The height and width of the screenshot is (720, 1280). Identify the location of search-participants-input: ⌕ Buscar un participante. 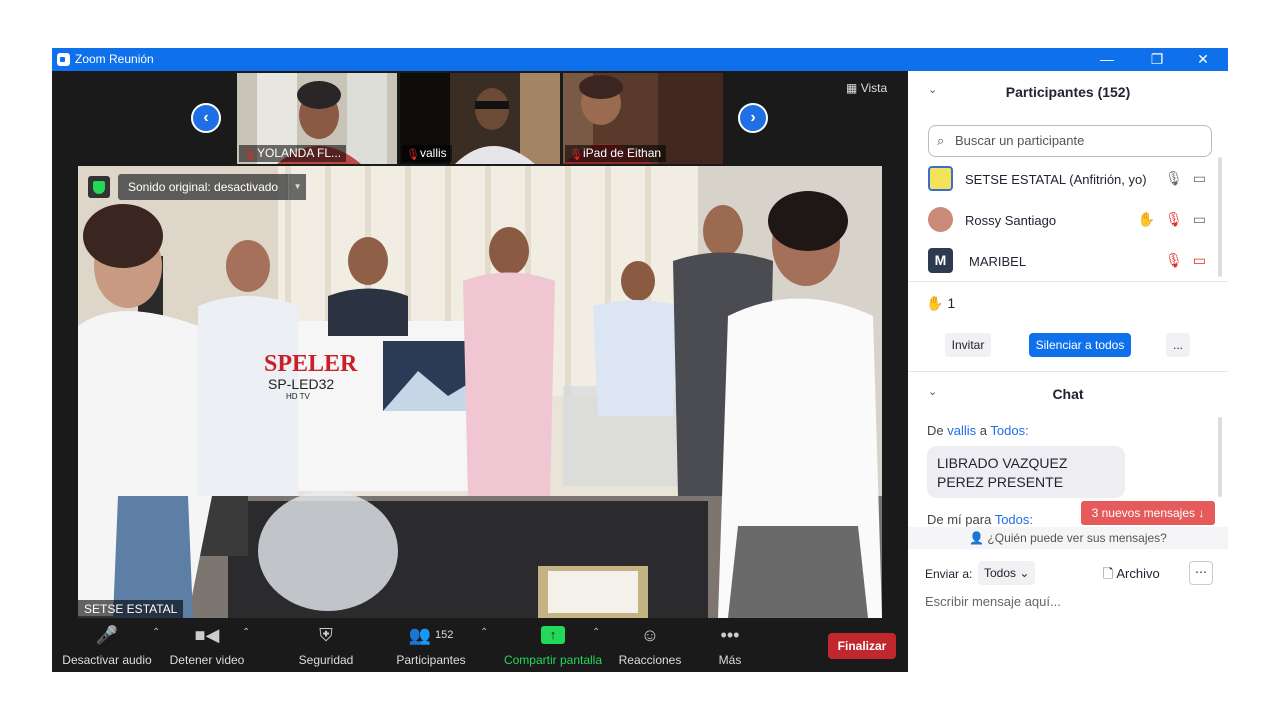
(1070, 141).